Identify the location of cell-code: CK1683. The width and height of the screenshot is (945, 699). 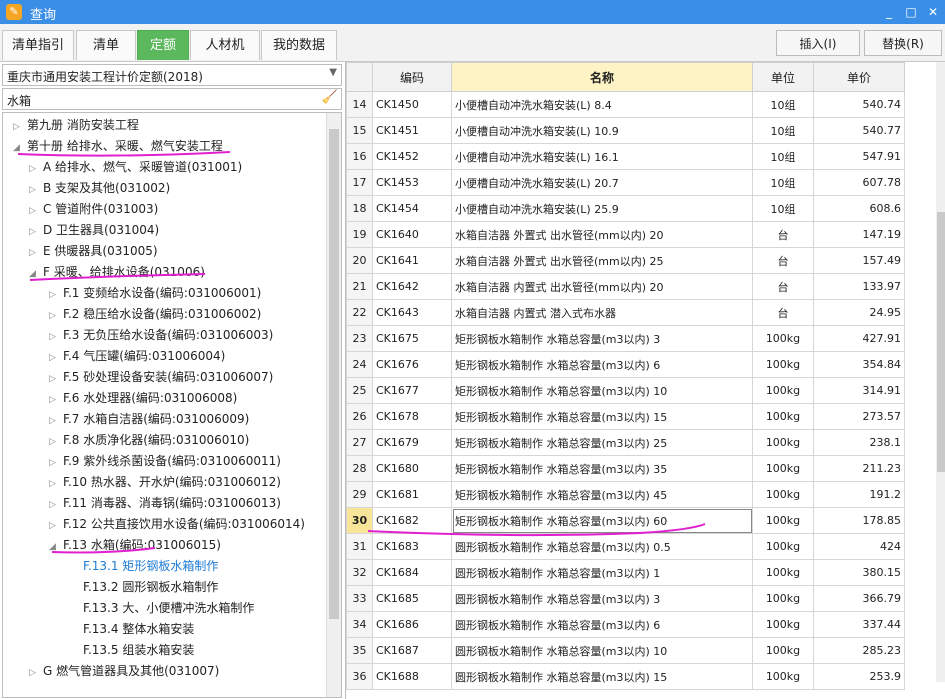
(412, 546).